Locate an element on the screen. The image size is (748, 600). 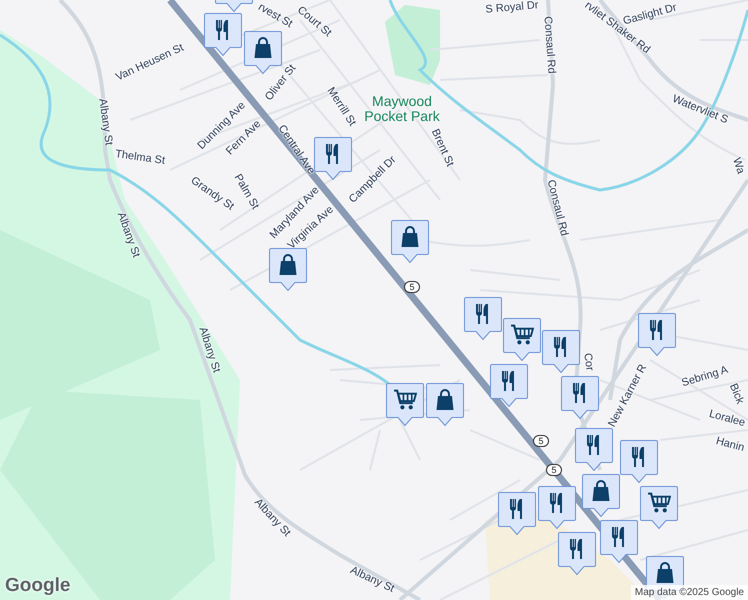
street-label: S Royal Dr is located at coordinates (512, 8).